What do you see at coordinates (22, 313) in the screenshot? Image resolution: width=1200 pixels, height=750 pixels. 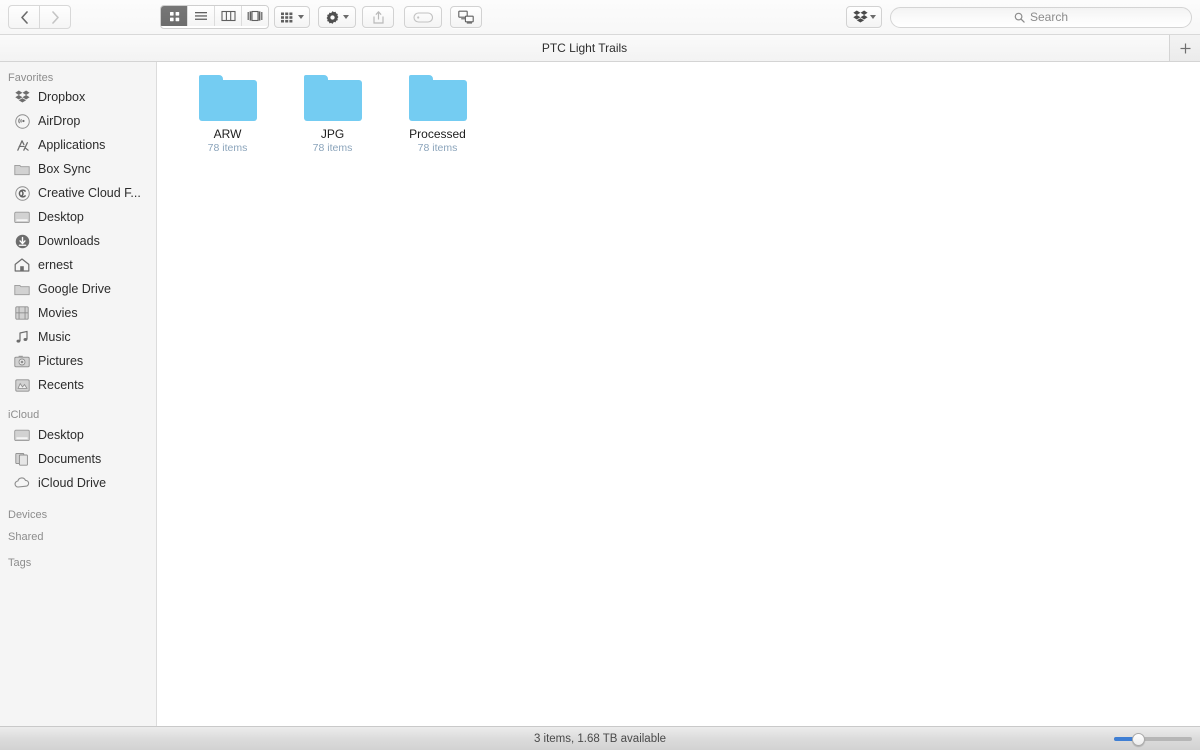 I see `movies-icon` at bounding box center [22, 313].